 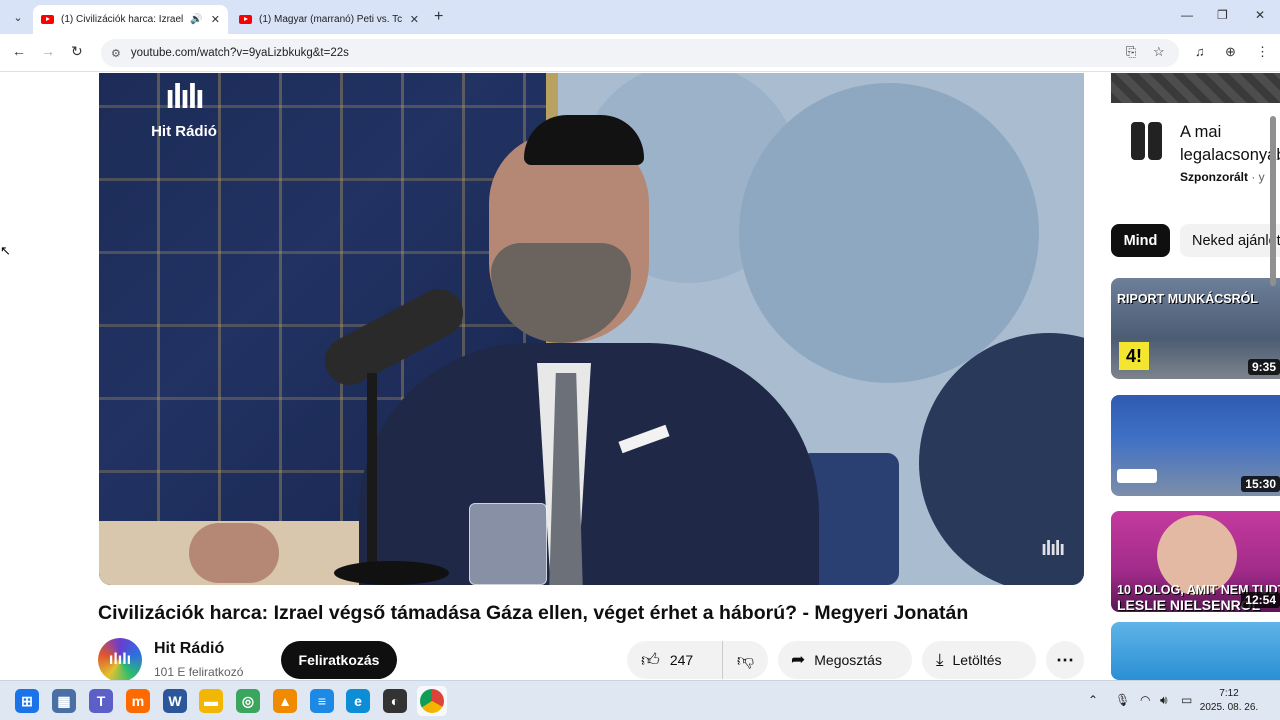 I want to click on related-video-thumbnail: RIPORT MUNKÁCSRÓL 4! 9:35, so click(x=1195, y=328).